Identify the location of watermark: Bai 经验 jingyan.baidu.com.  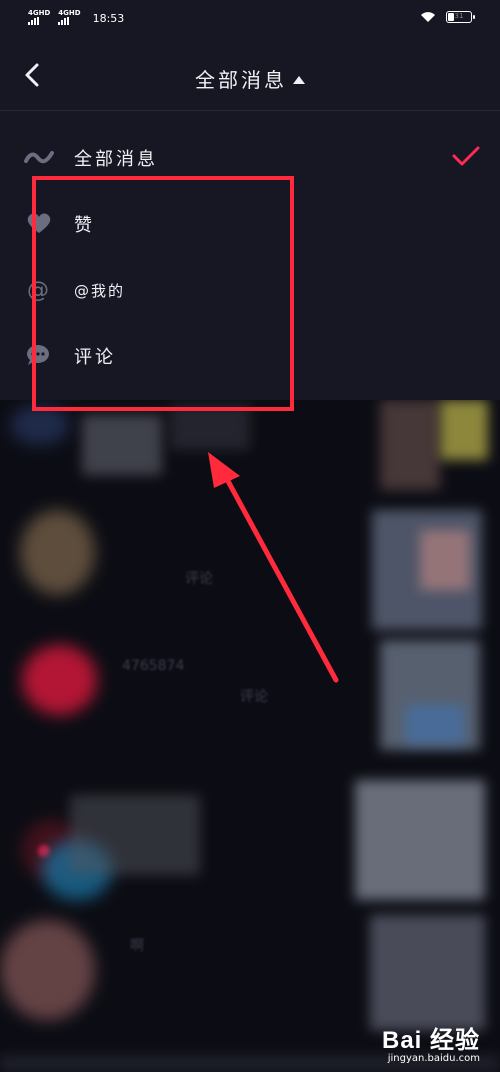
(431, 1042).